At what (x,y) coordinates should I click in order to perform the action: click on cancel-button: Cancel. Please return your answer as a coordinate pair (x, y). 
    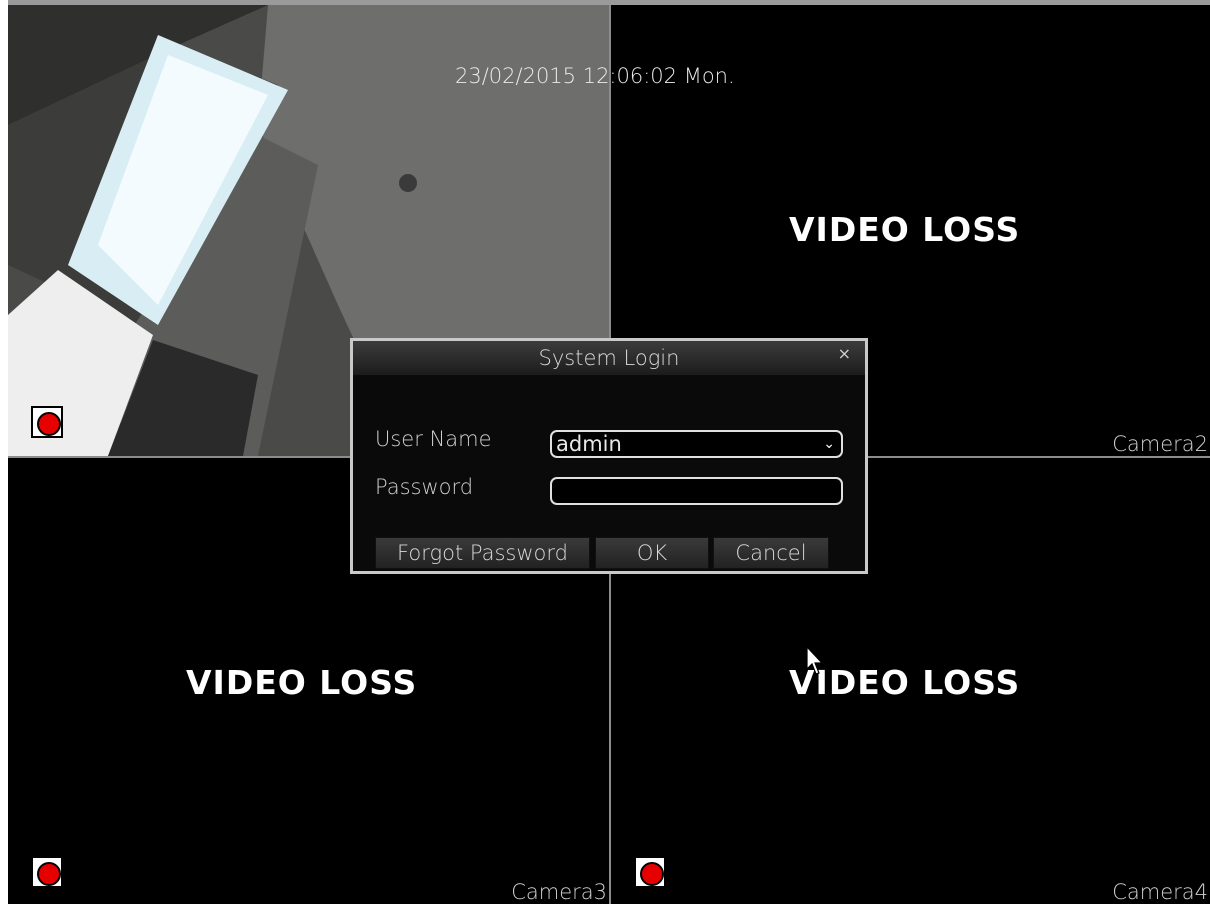
    Looking at the image, I should click on (771, 553).